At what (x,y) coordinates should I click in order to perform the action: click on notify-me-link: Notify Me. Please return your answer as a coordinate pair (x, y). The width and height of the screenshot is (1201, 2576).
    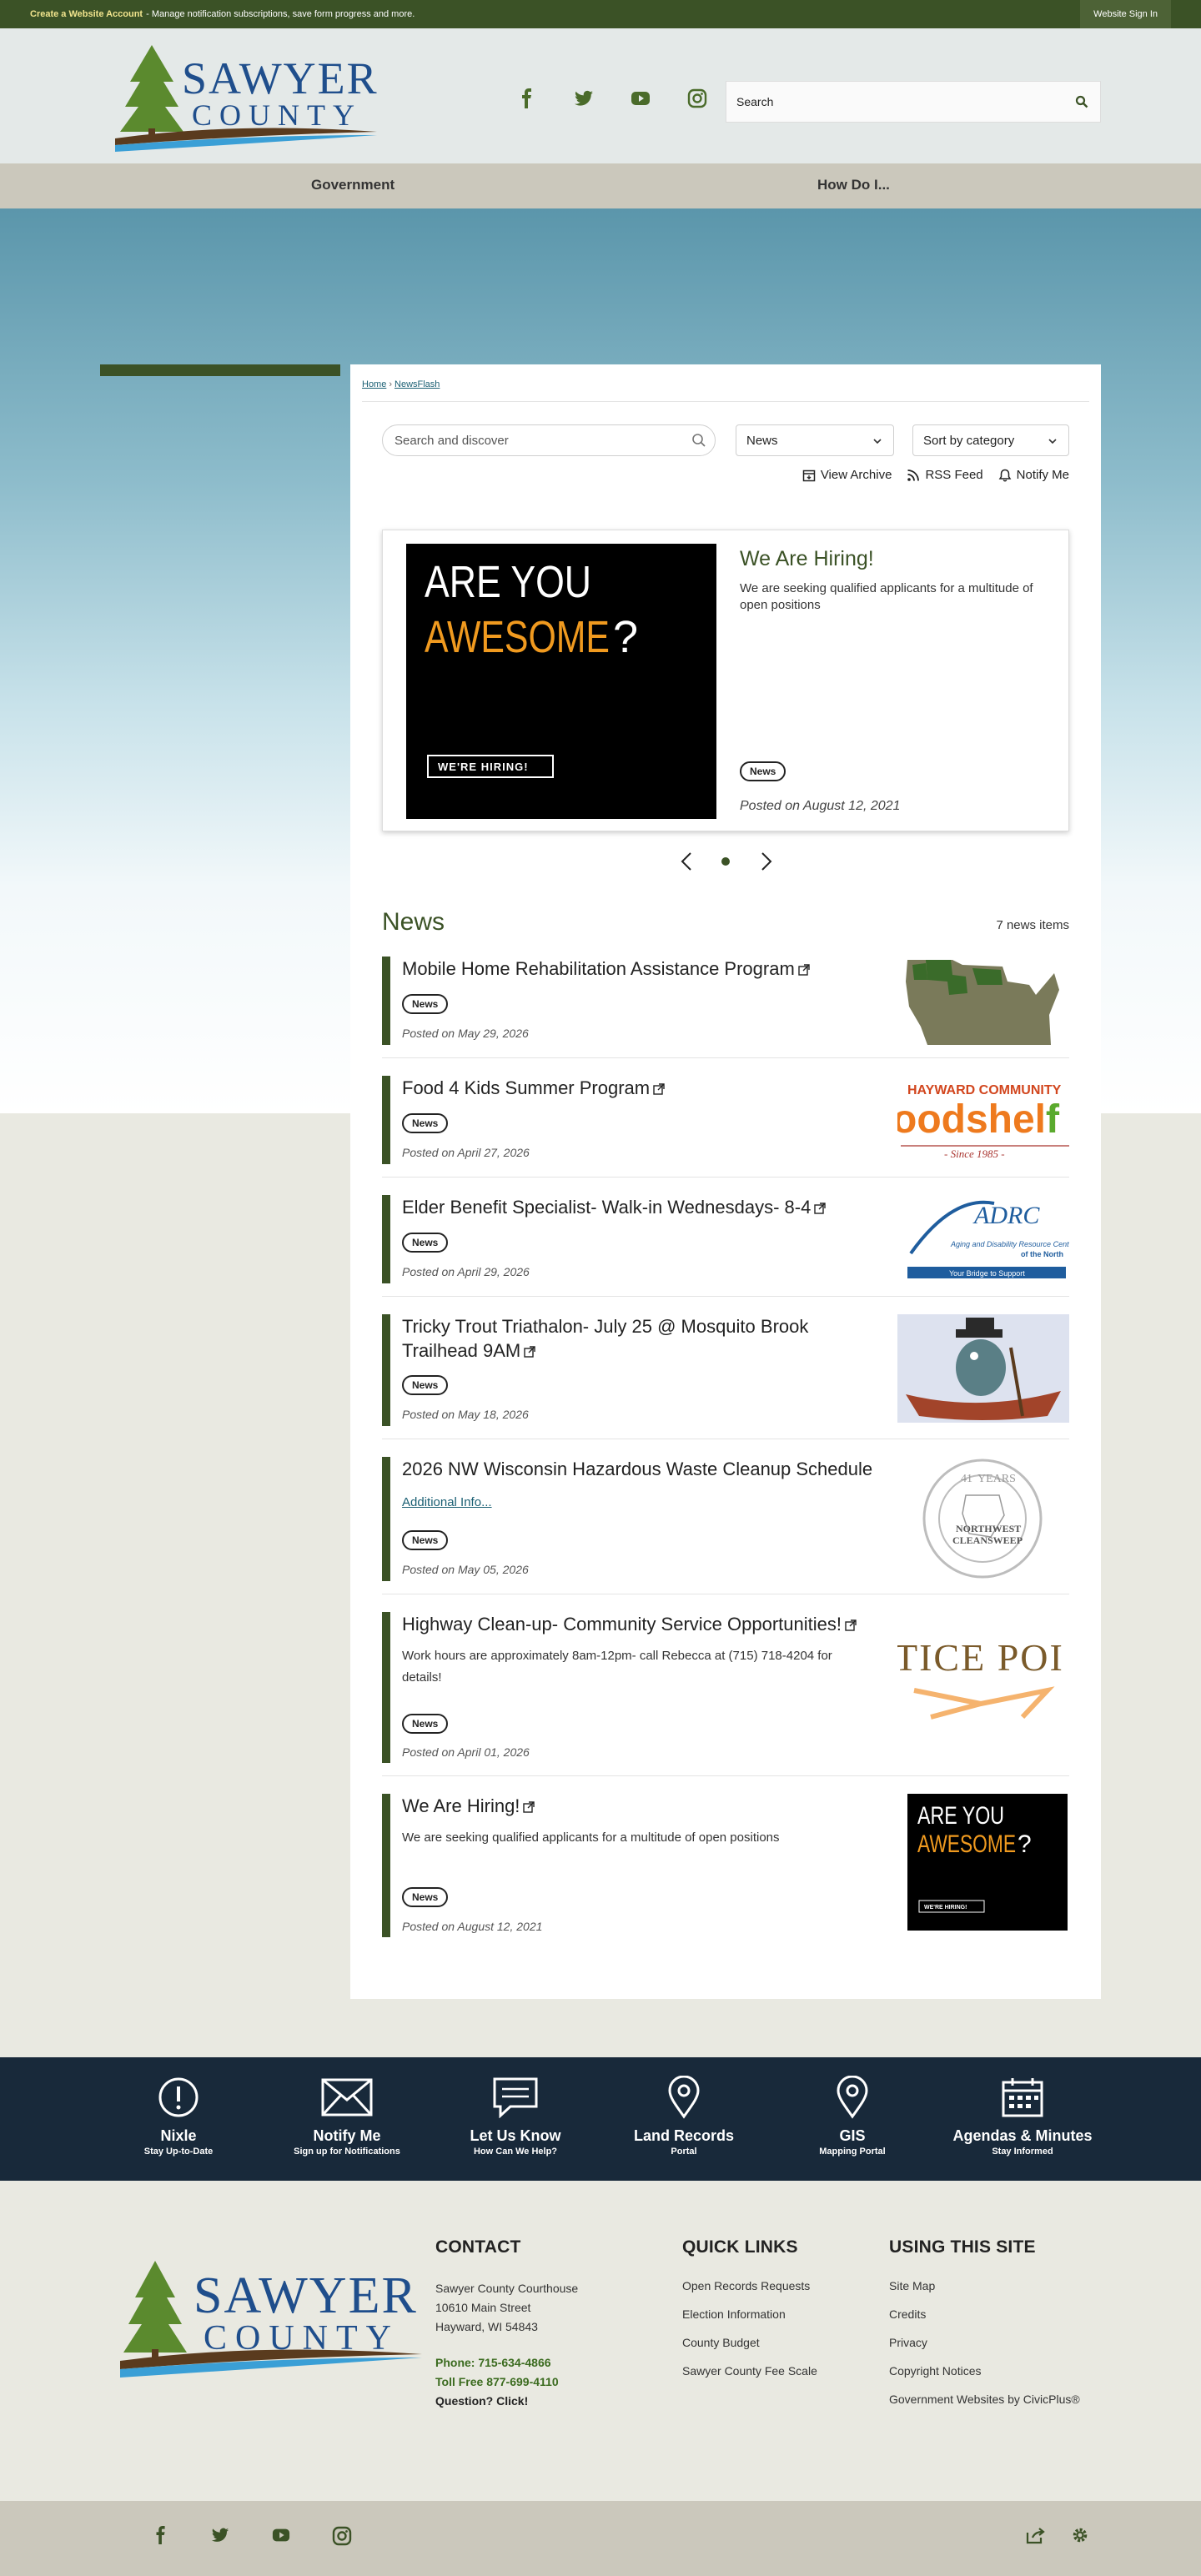
    Looking at the image, I should click on (1034, 475).